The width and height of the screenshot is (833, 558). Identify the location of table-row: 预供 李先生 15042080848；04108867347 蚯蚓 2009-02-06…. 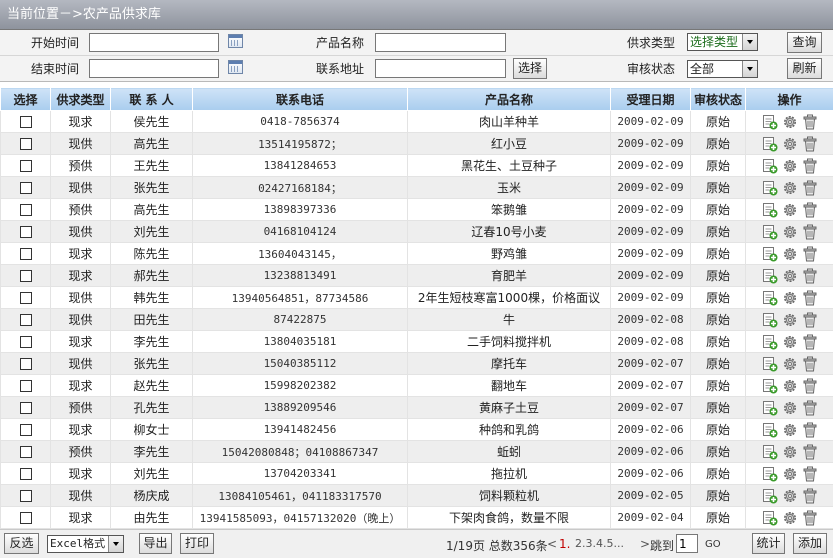
(416, 451).